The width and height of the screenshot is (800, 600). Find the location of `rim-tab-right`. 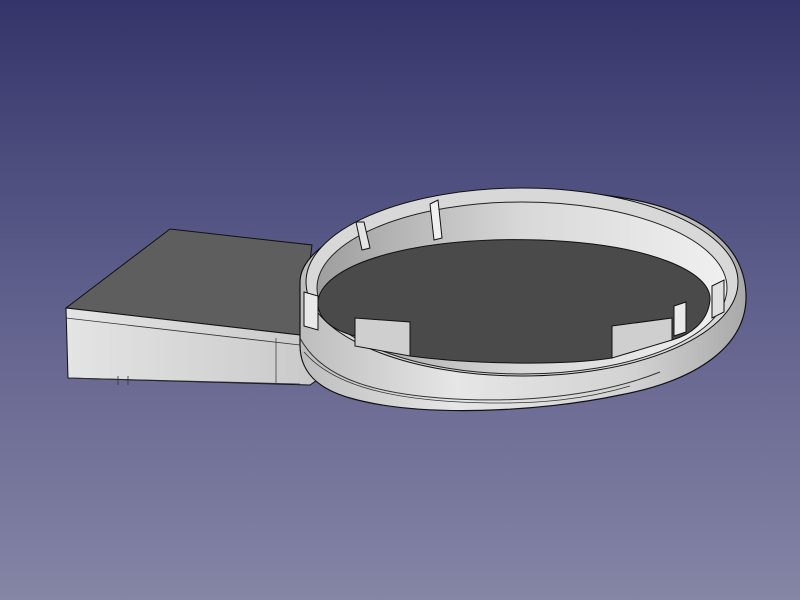

rim-tab-right is located at coordinates (680, 319).